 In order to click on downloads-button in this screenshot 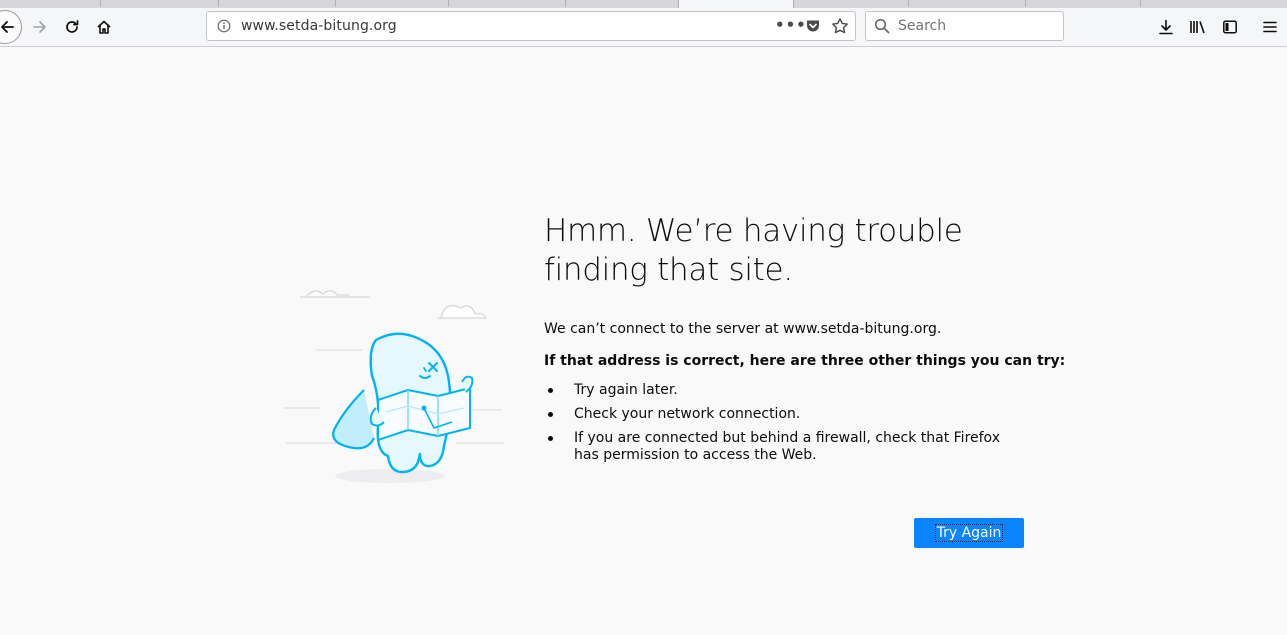, I will do `click(1166, 27)`.